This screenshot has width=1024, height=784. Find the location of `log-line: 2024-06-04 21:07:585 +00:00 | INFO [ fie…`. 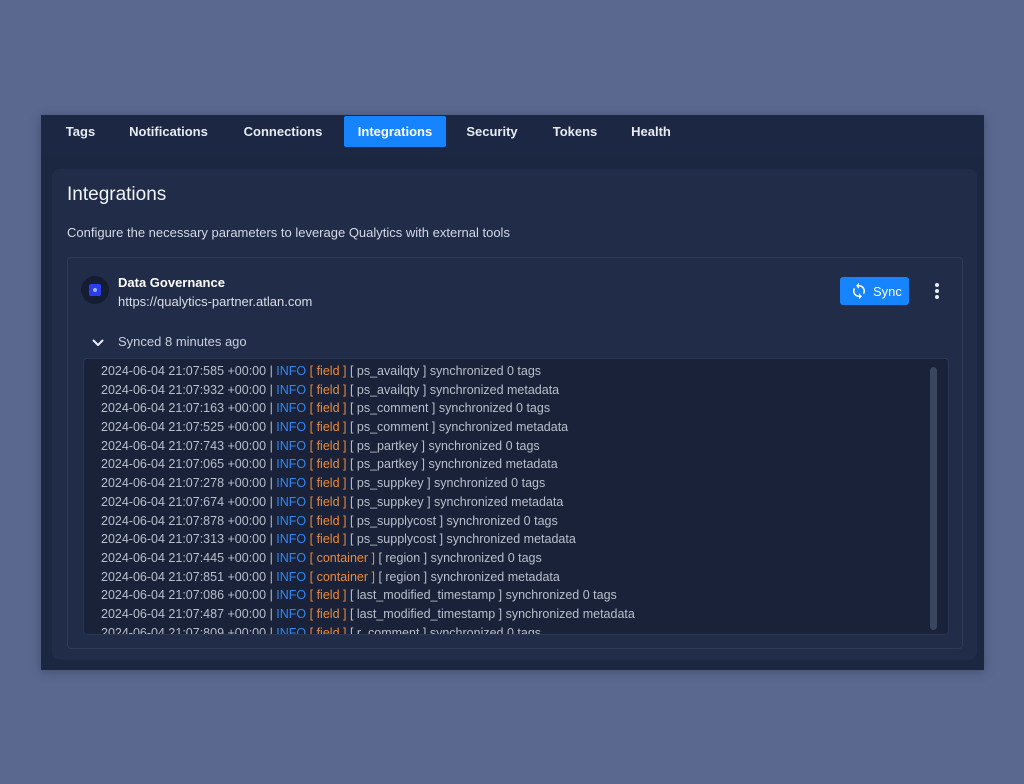

log-line: 2024-06-04 21:07:585 +00:00 | INFO [ fie… is located at coordinates (368, 371).